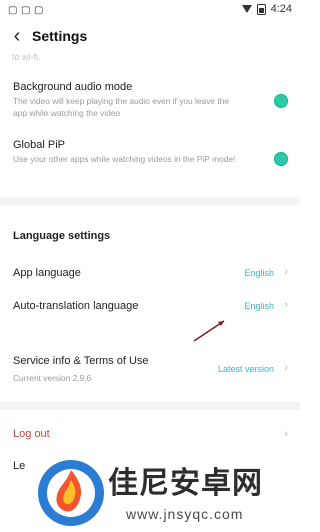 Image resolution: width=320 pixels, height=532 pixels. I want to click on latest-version-value: Latest version, so click(245, 369).